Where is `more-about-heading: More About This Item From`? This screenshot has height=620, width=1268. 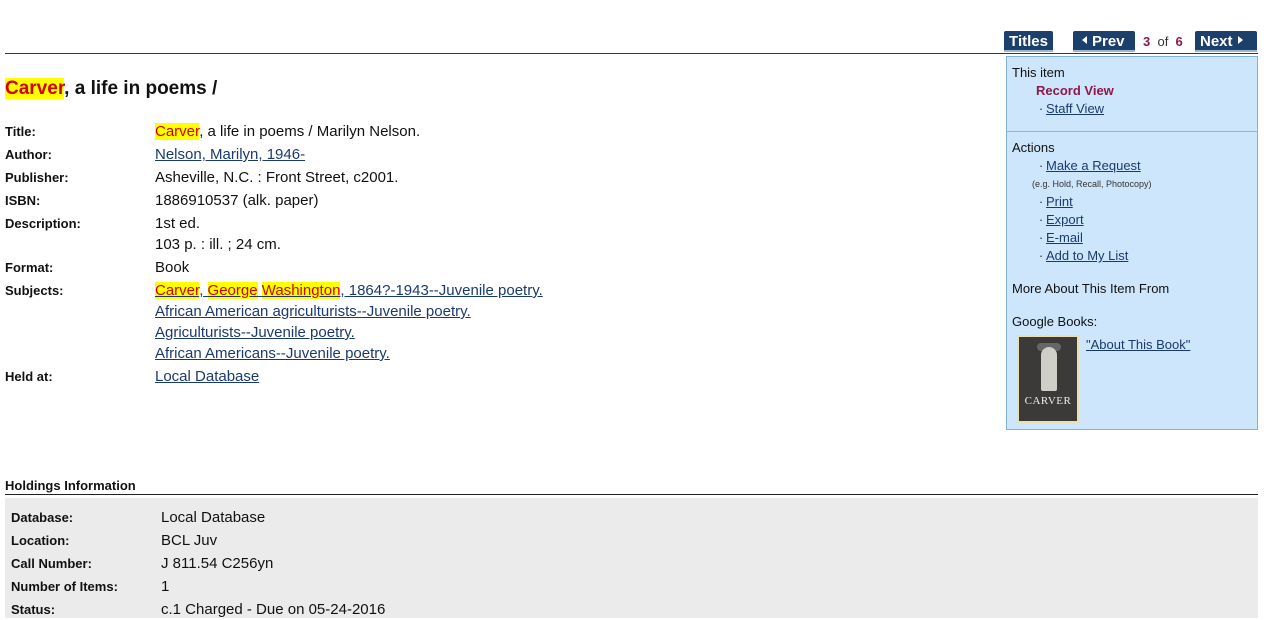 more-about-heading: More About This Item From is located at coordinates (1091, 288).